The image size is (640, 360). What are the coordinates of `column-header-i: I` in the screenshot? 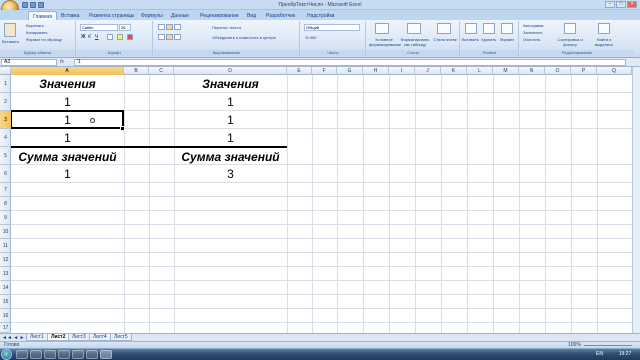 It's located at (402, 71).